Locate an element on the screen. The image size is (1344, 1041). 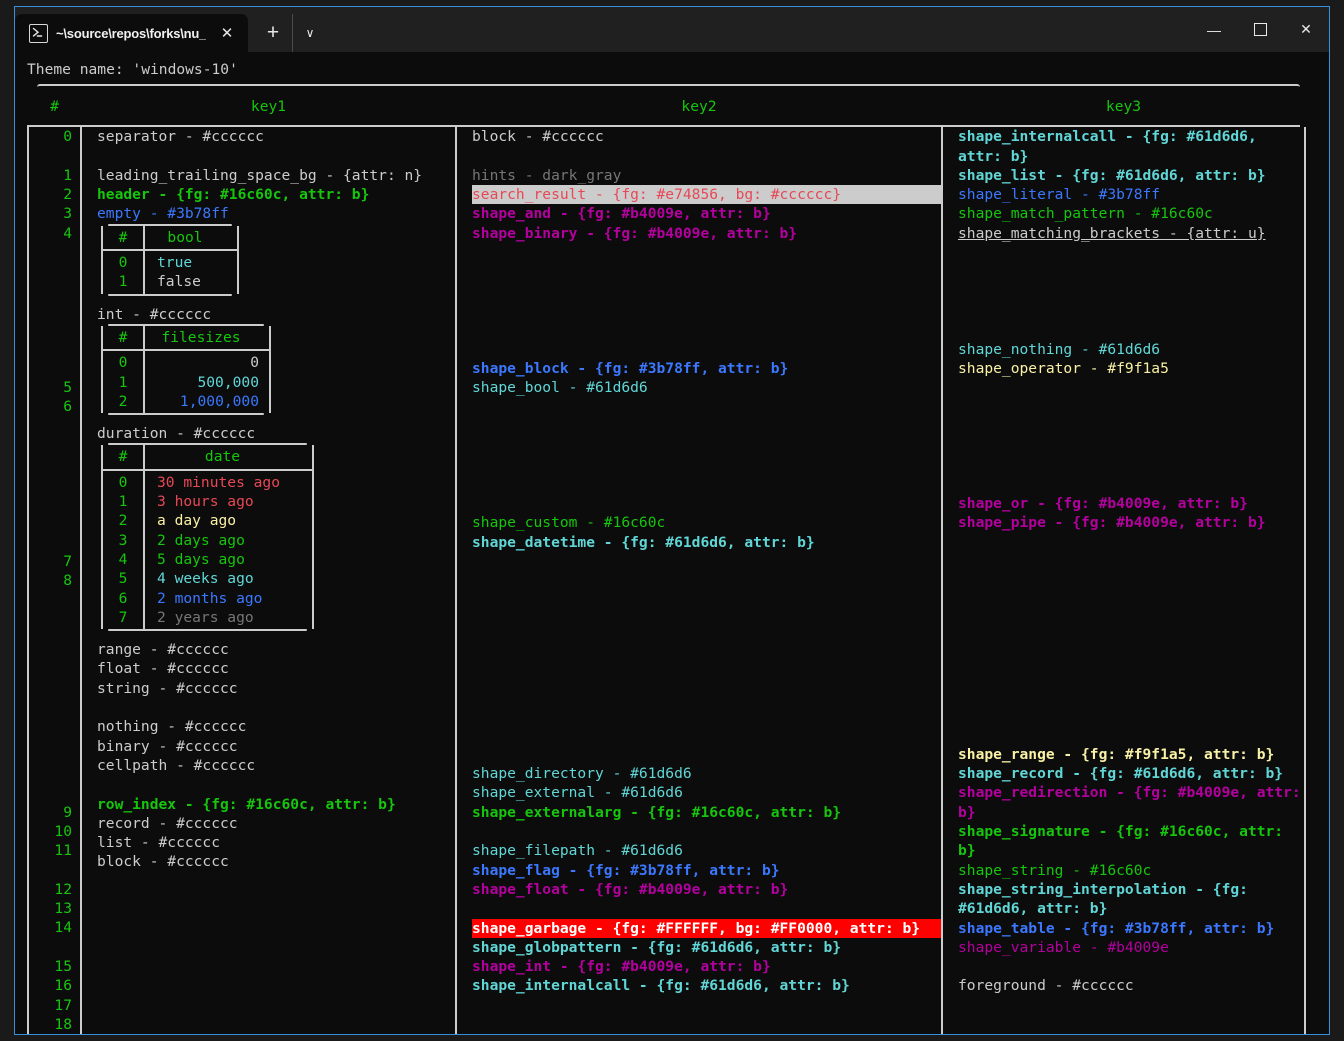
nested-table-header: # date is located at coordinates (207, 458).